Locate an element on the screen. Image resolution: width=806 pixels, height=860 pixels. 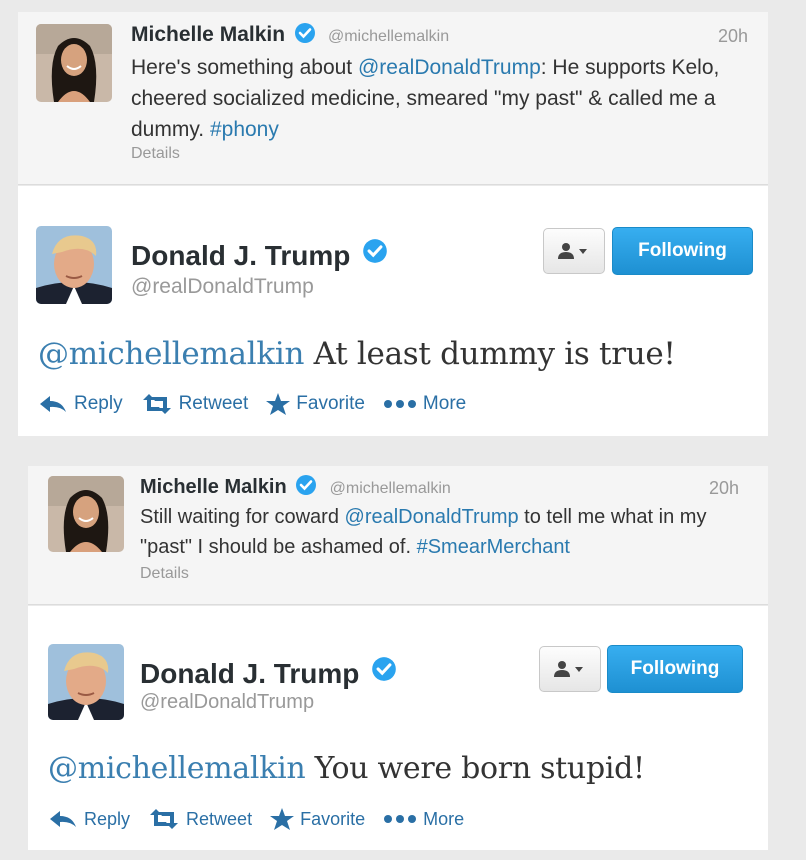
text-segment: Here's something about is located at coordinates (244, 67).